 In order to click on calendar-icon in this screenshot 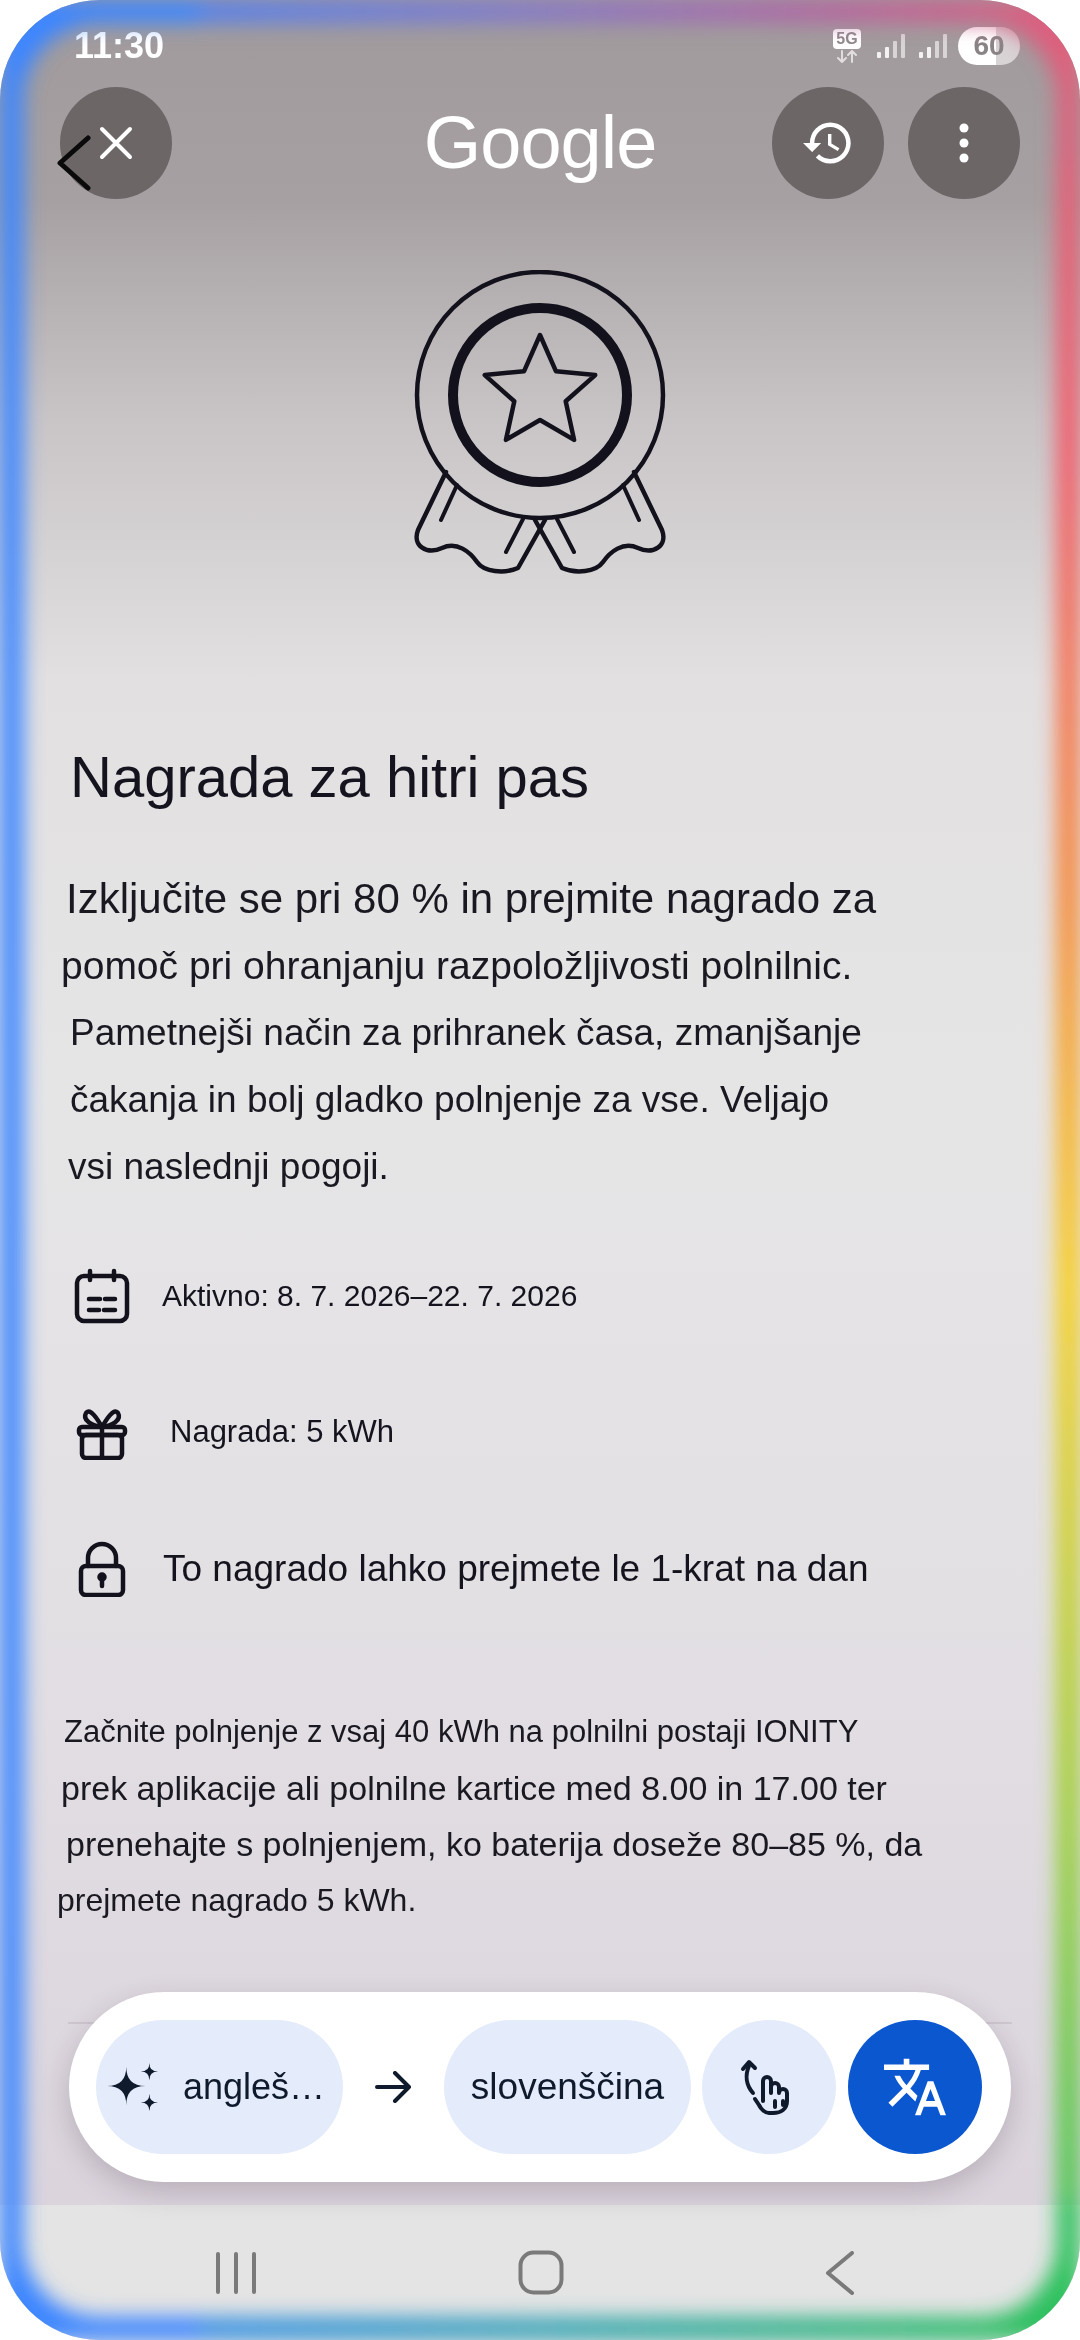, I will do `click(102, 1296)`.